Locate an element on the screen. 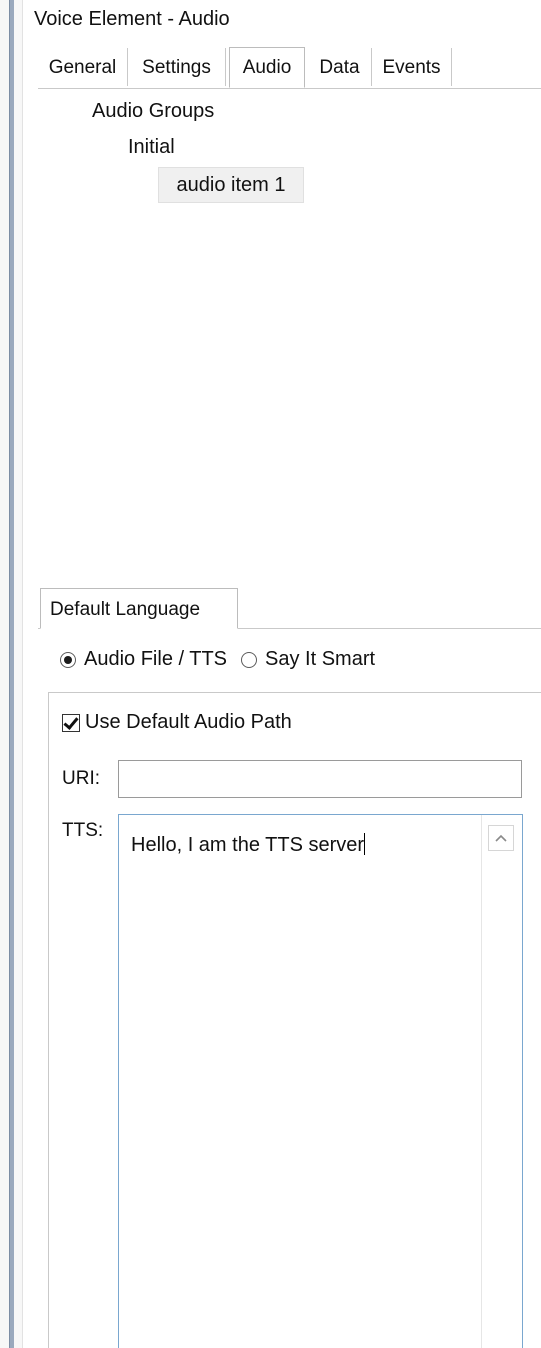 The height and width of the screenshot is (1348, 541). tts-label: TTS: is located at coordinates (83, 830).